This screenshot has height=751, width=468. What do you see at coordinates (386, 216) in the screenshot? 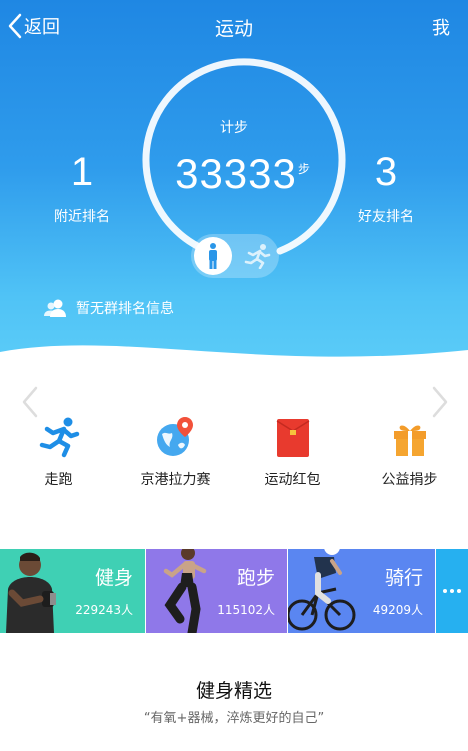
I see `friend-rank-label: 好友排名` at bounding box center [386, 216].